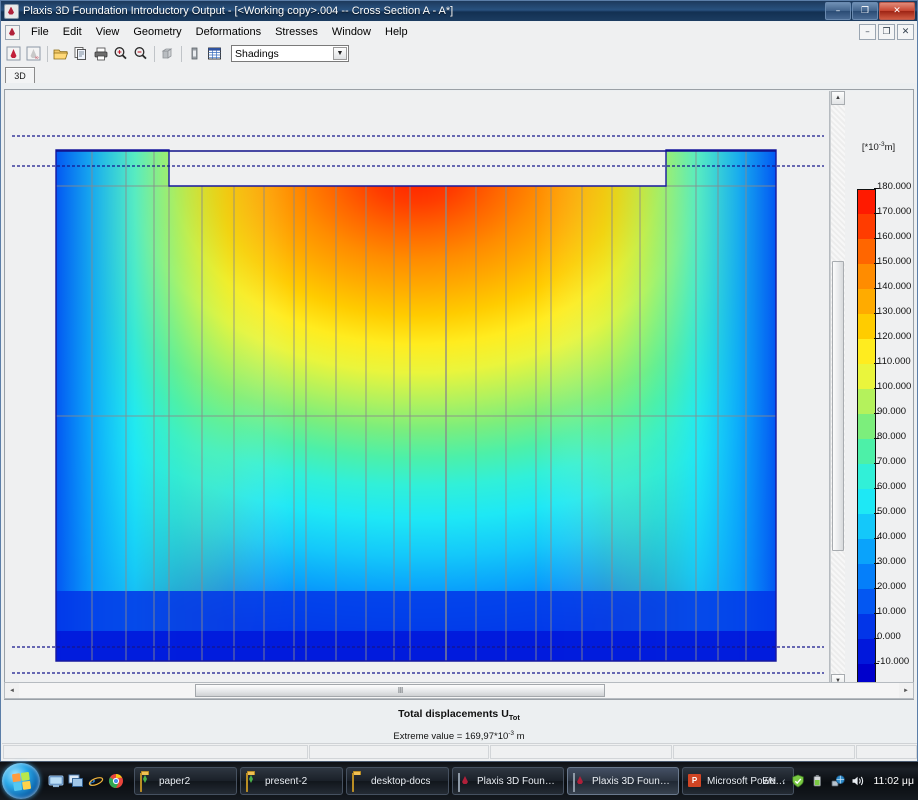  Describe the element at coordinates (214, 53) in the screenshot. I see `table-icon` at that location.